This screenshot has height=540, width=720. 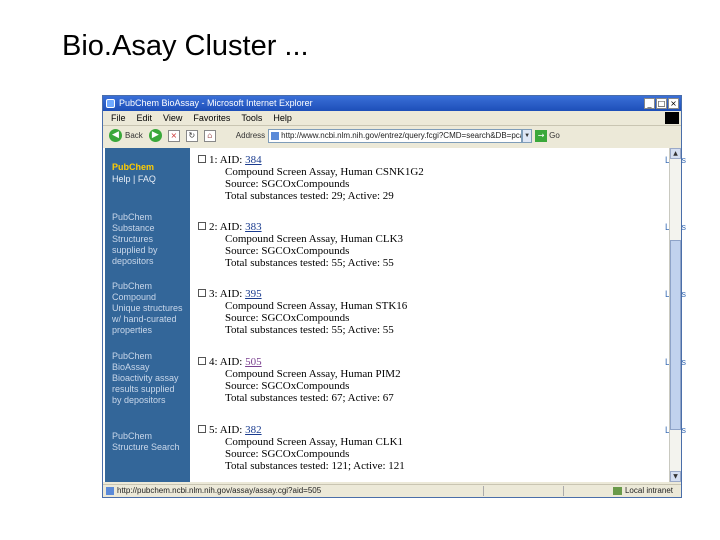 What do you see at coordinates (213, 430) in the screenshot?
I see `result-index: 5:` at bounding box center [213, 430].